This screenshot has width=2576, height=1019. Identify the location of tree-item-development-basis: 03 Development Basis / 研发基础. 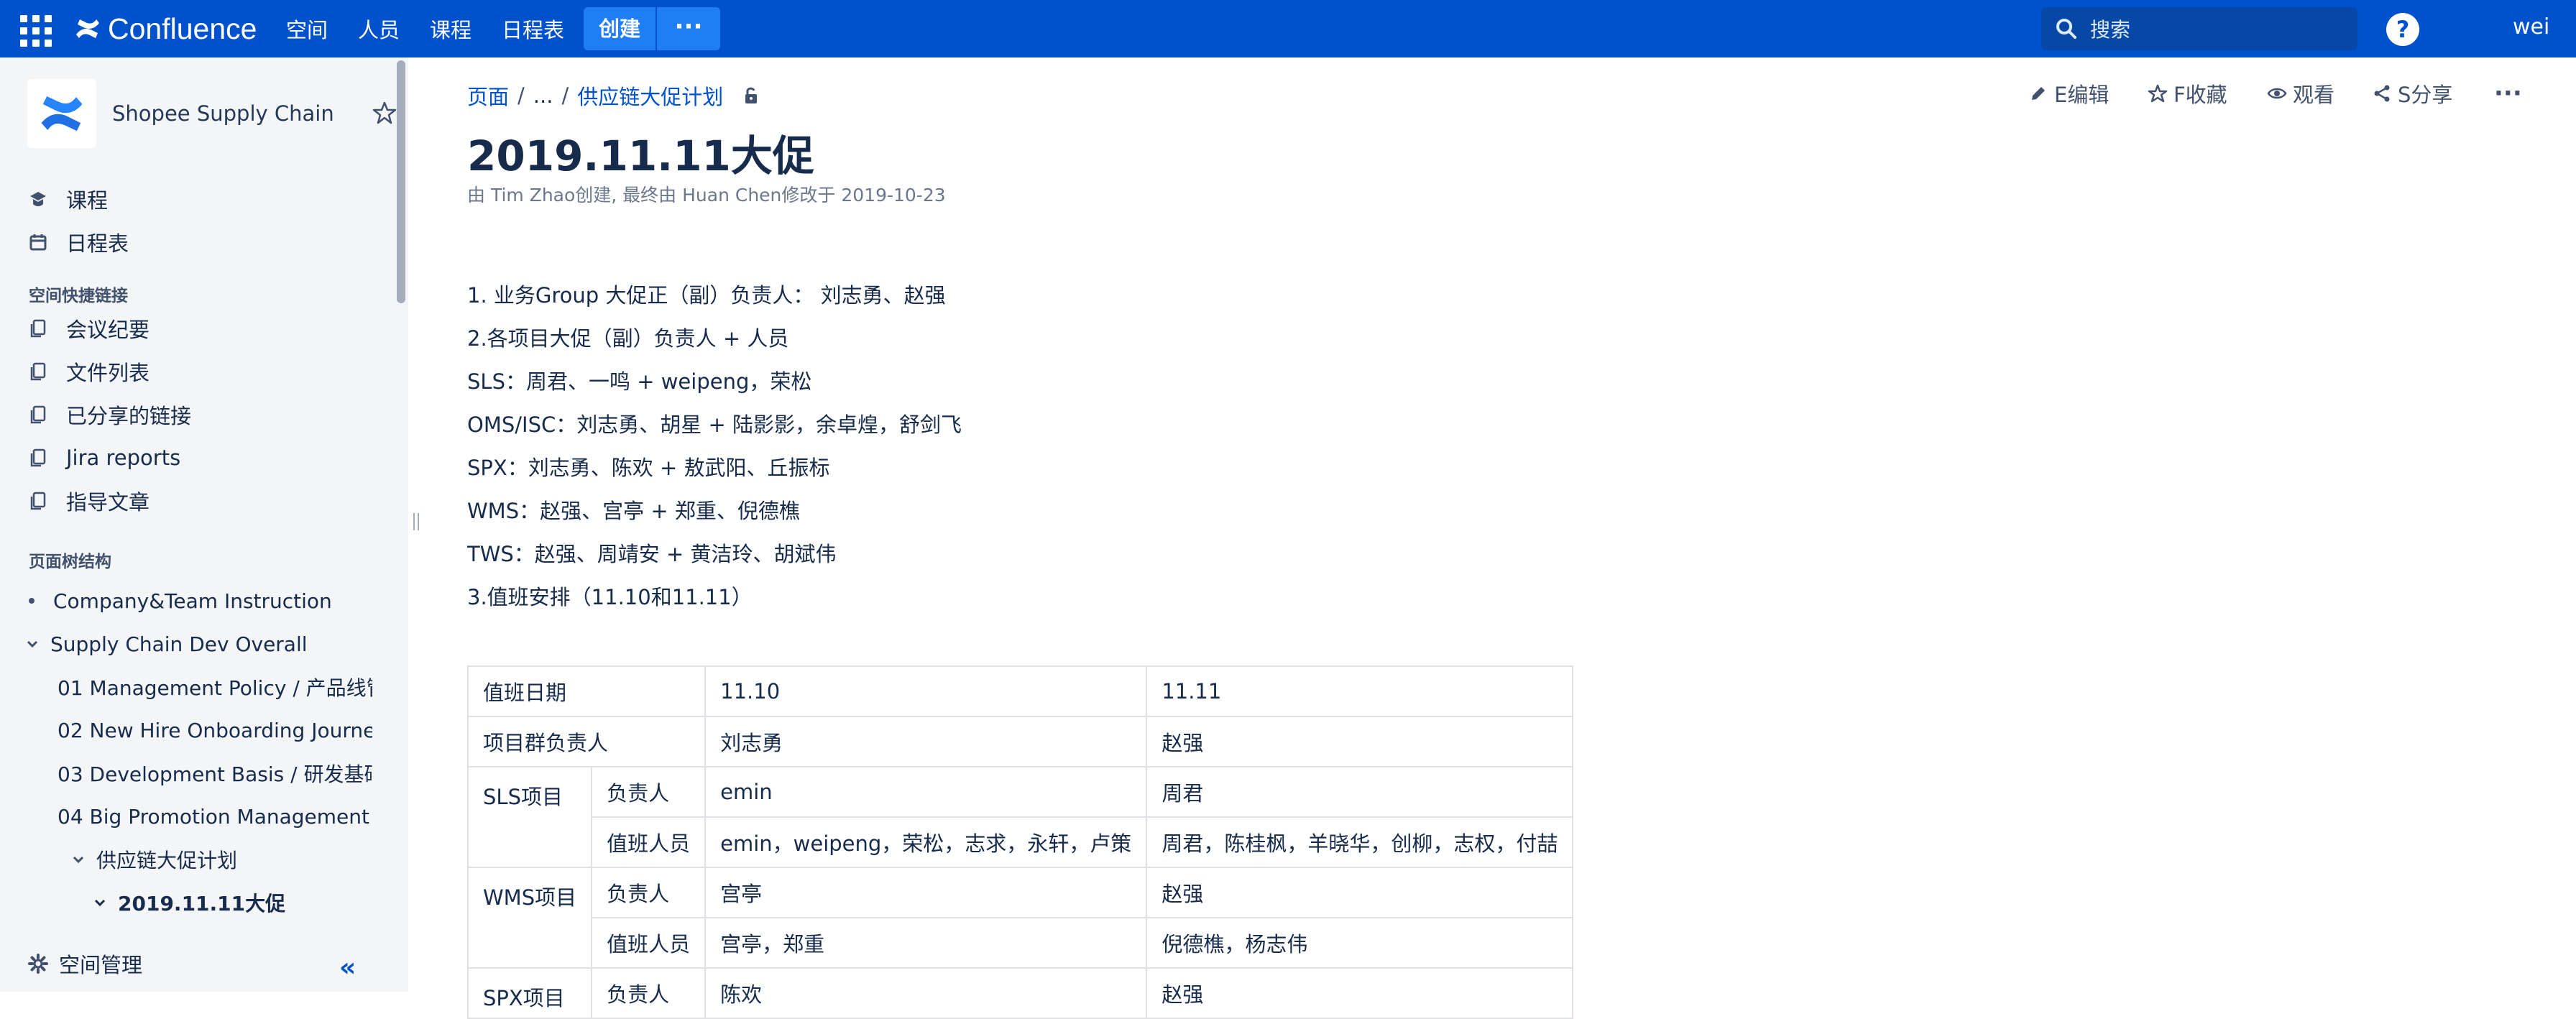
(209, 773).